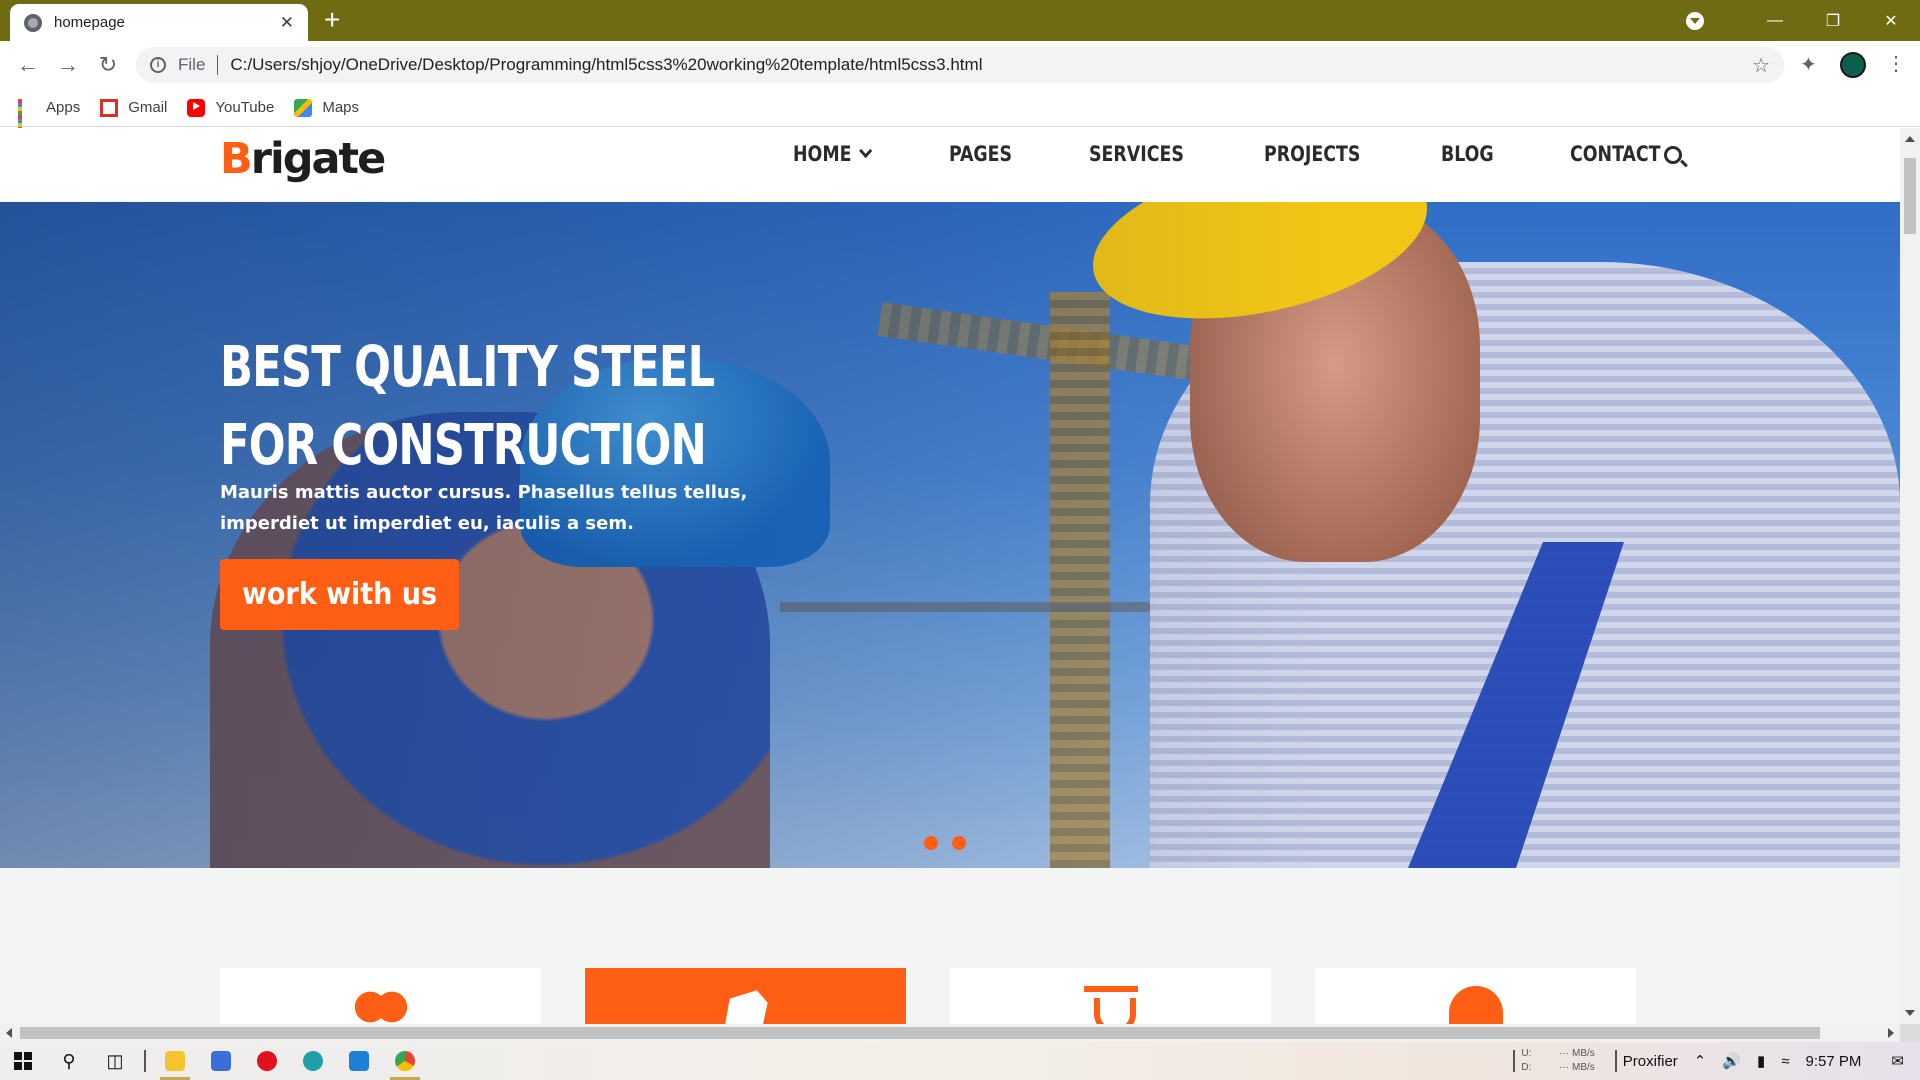 The image size is (1920, 1080). What do you see at coordinates (196, 107) in the screenshot?
I see `youtube-icon` at bounding box center [196, 107].